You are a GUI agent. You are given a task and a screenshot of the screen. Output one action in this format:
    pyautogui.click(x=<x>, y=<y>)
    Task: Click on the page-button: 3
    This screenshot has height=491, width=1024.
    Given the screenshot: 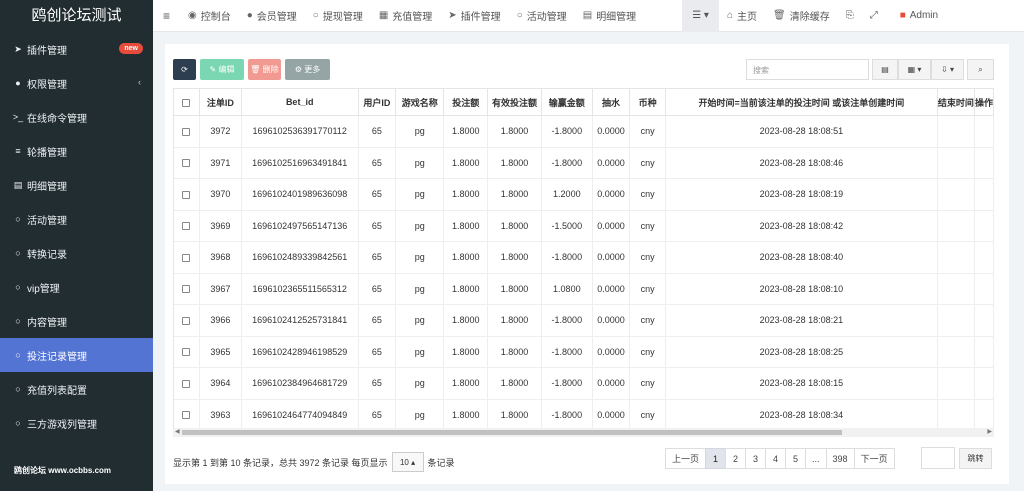 What is the action you would take?
    pyautogui.click(x=756, y=458)
    